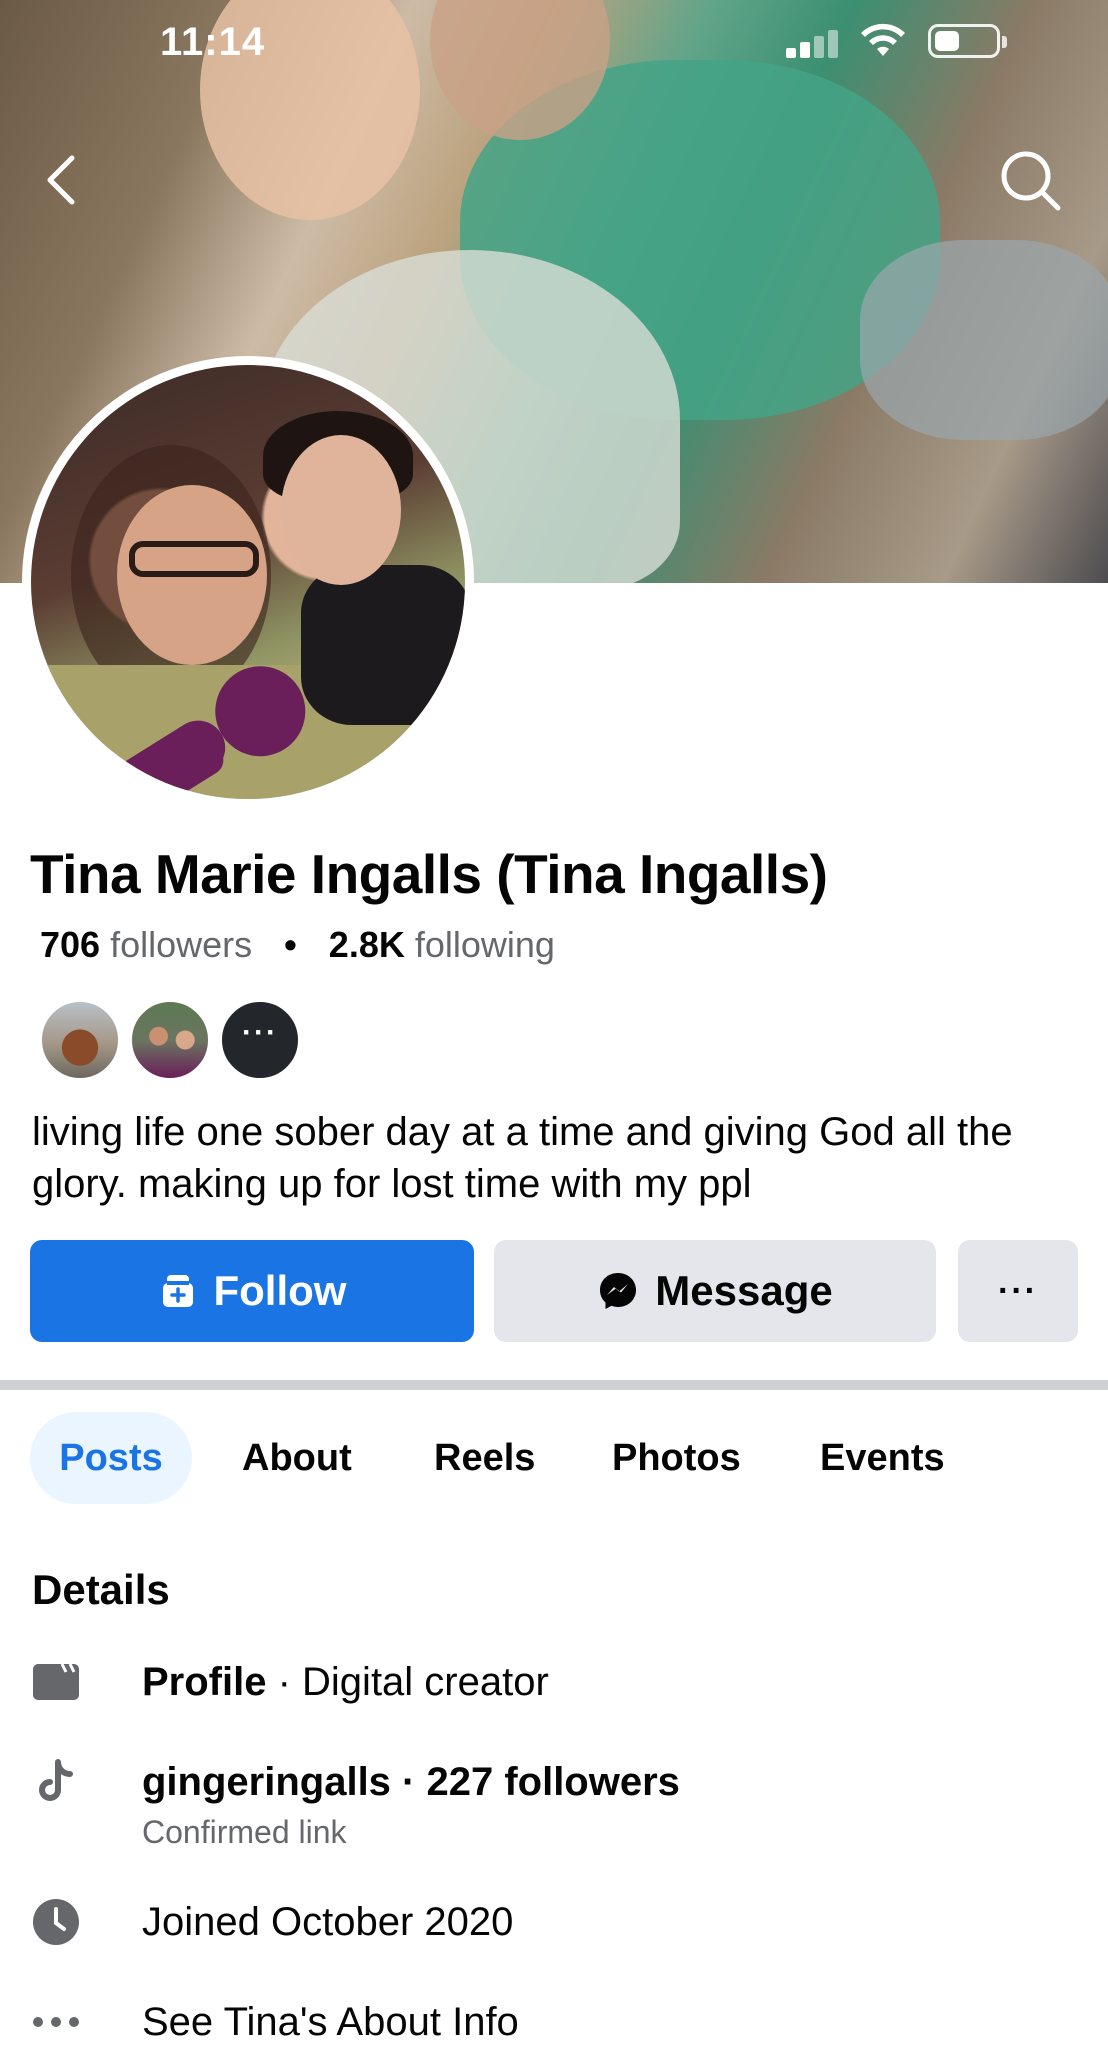  Describe the element at coordinates (984, 340) in the screenshot. I see `cover-photo-shape` at that location.